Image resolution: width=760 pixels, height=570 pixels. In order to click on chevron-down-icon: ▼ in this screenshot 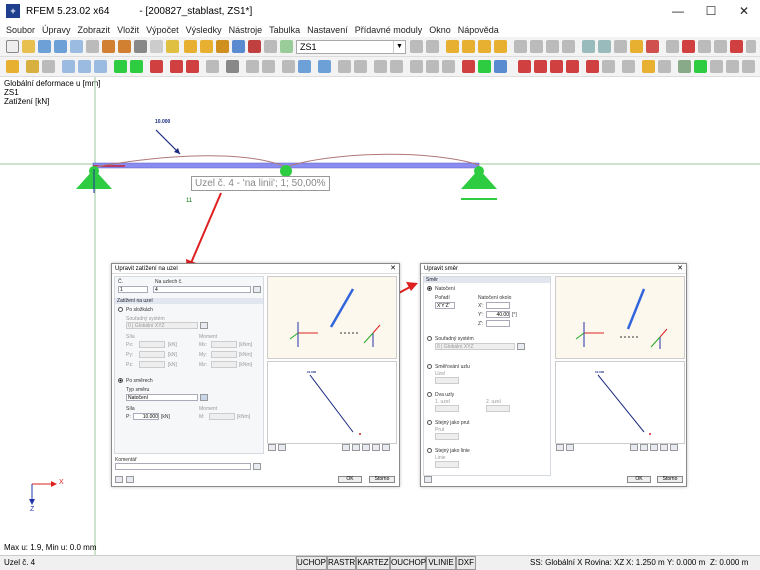, I will do `click(399, 47)`.